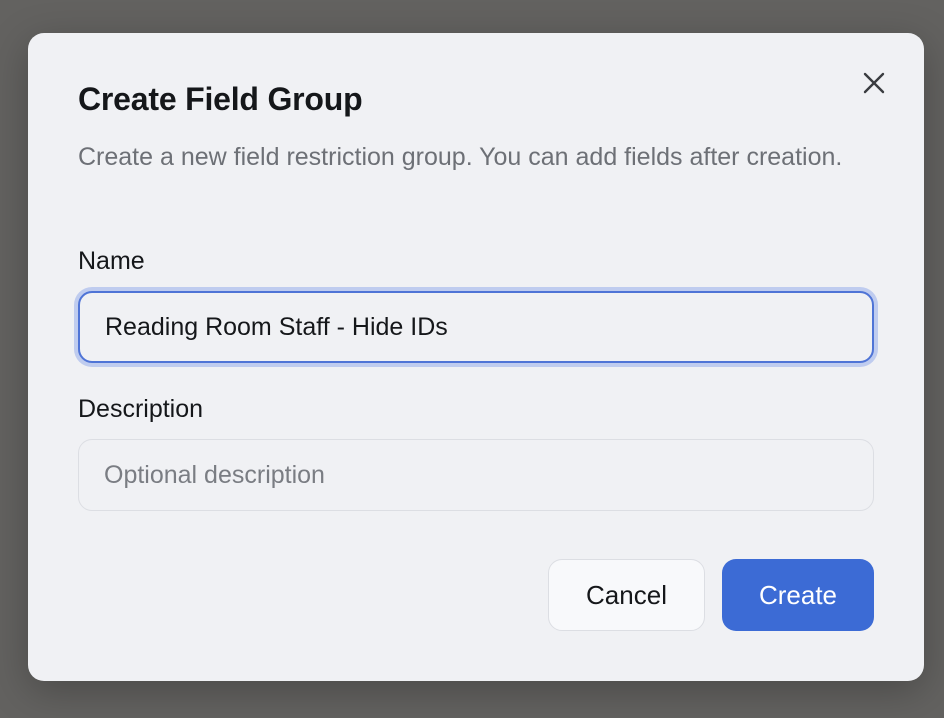 The image size is (944, 718). Describe the element at coordinates (141, 409) in the screenshot. I see `description-label: Description` at that location.